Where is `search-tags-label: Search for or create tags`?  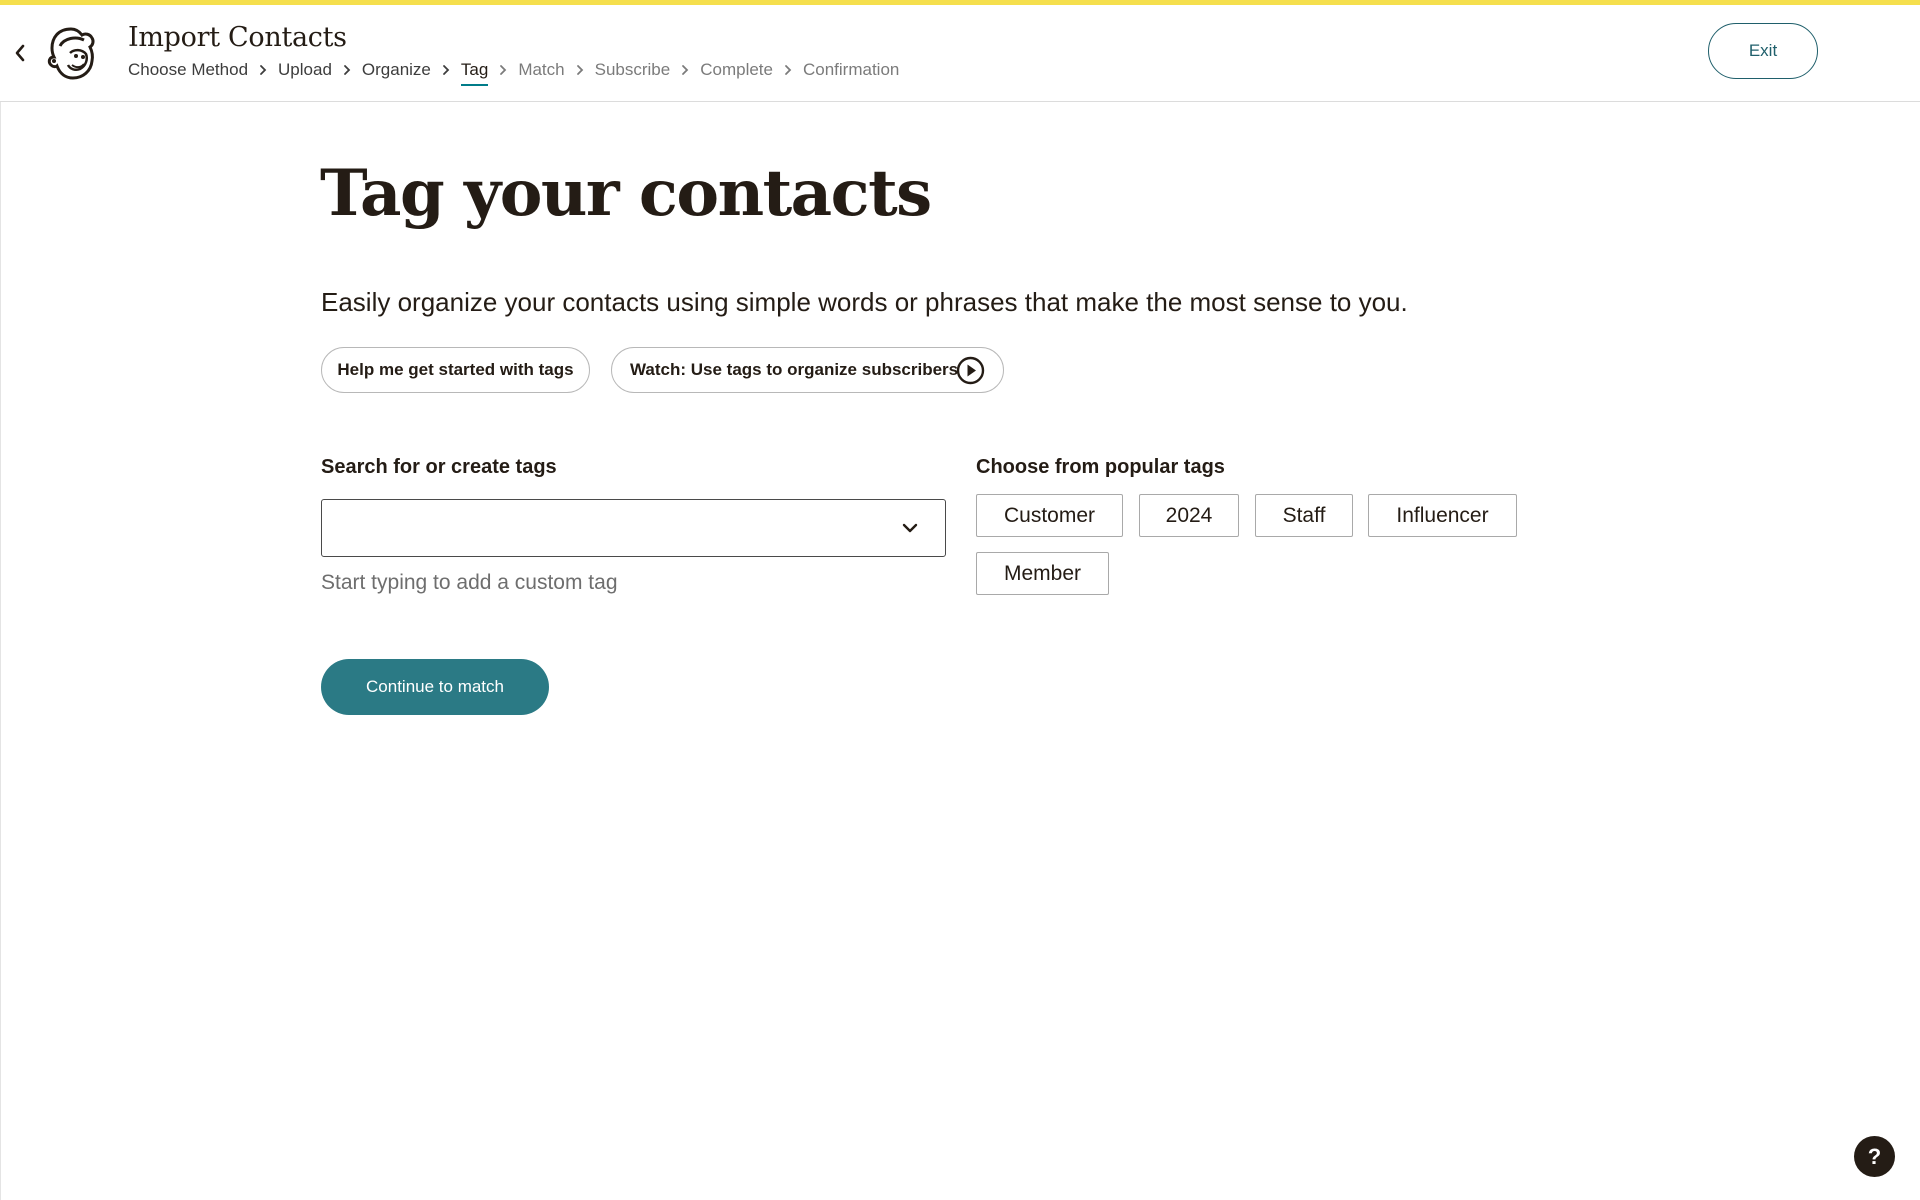
search-tags-label: Search for or create tags is located at coordinates (439, 467).